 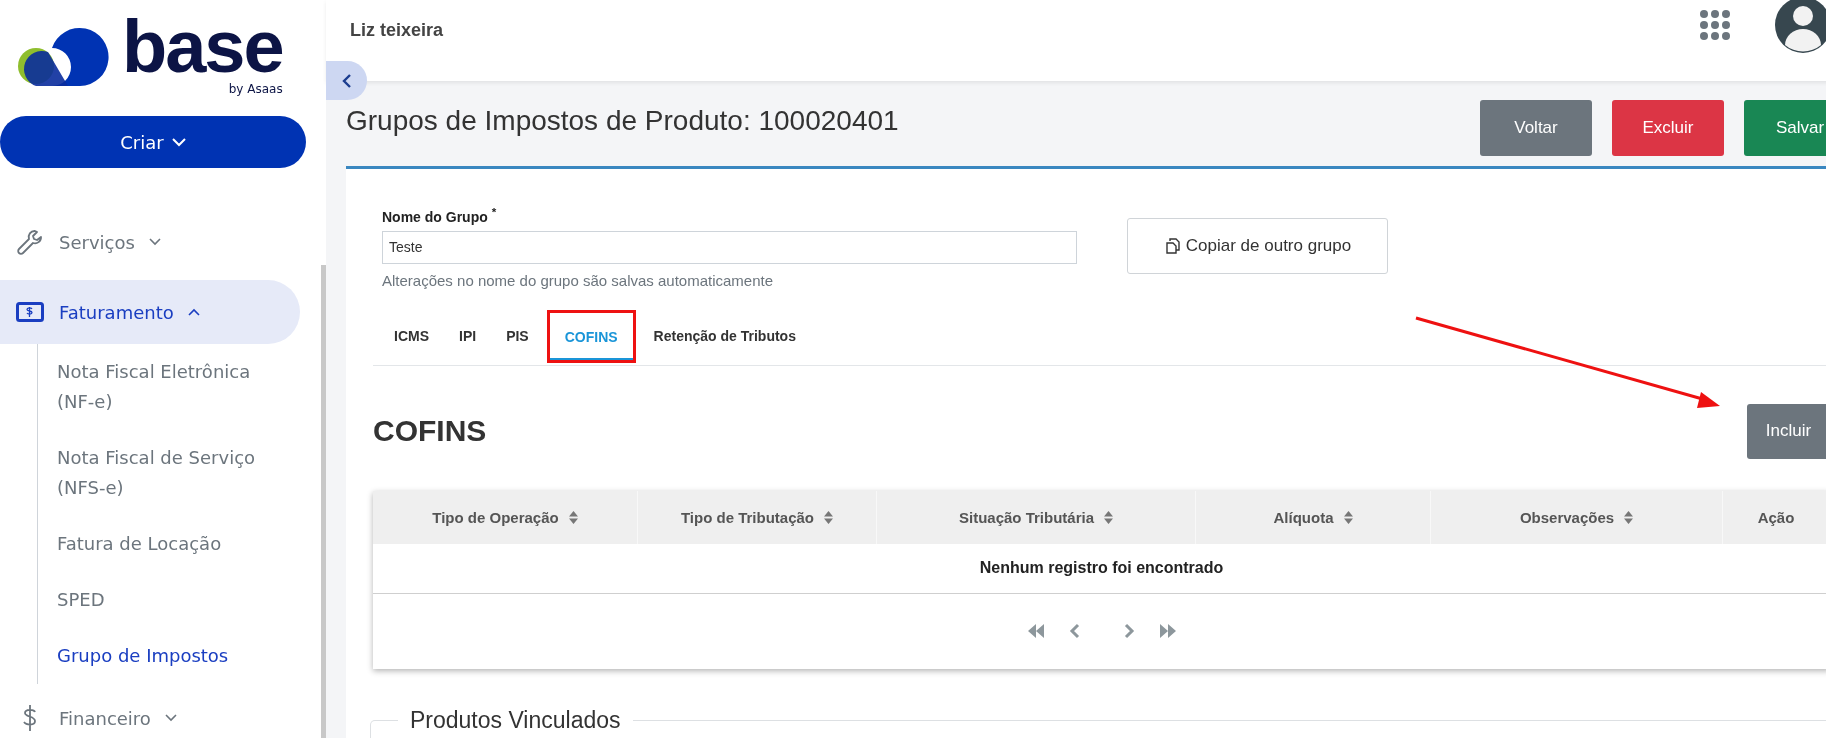 What do you see at coordinates (397, 30) in the screenshot?
I see `user-name: Liz teixeira` at bounding box center [397, 30].